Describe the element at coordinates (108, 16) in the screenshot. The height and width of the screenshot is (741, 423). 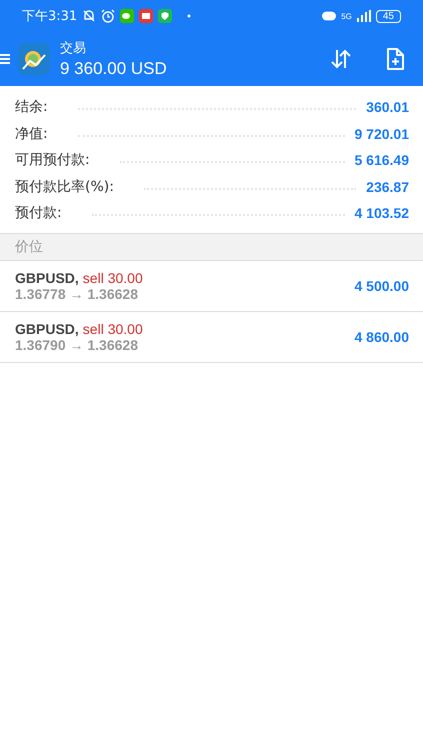
I see `alarm-icon` at that location.